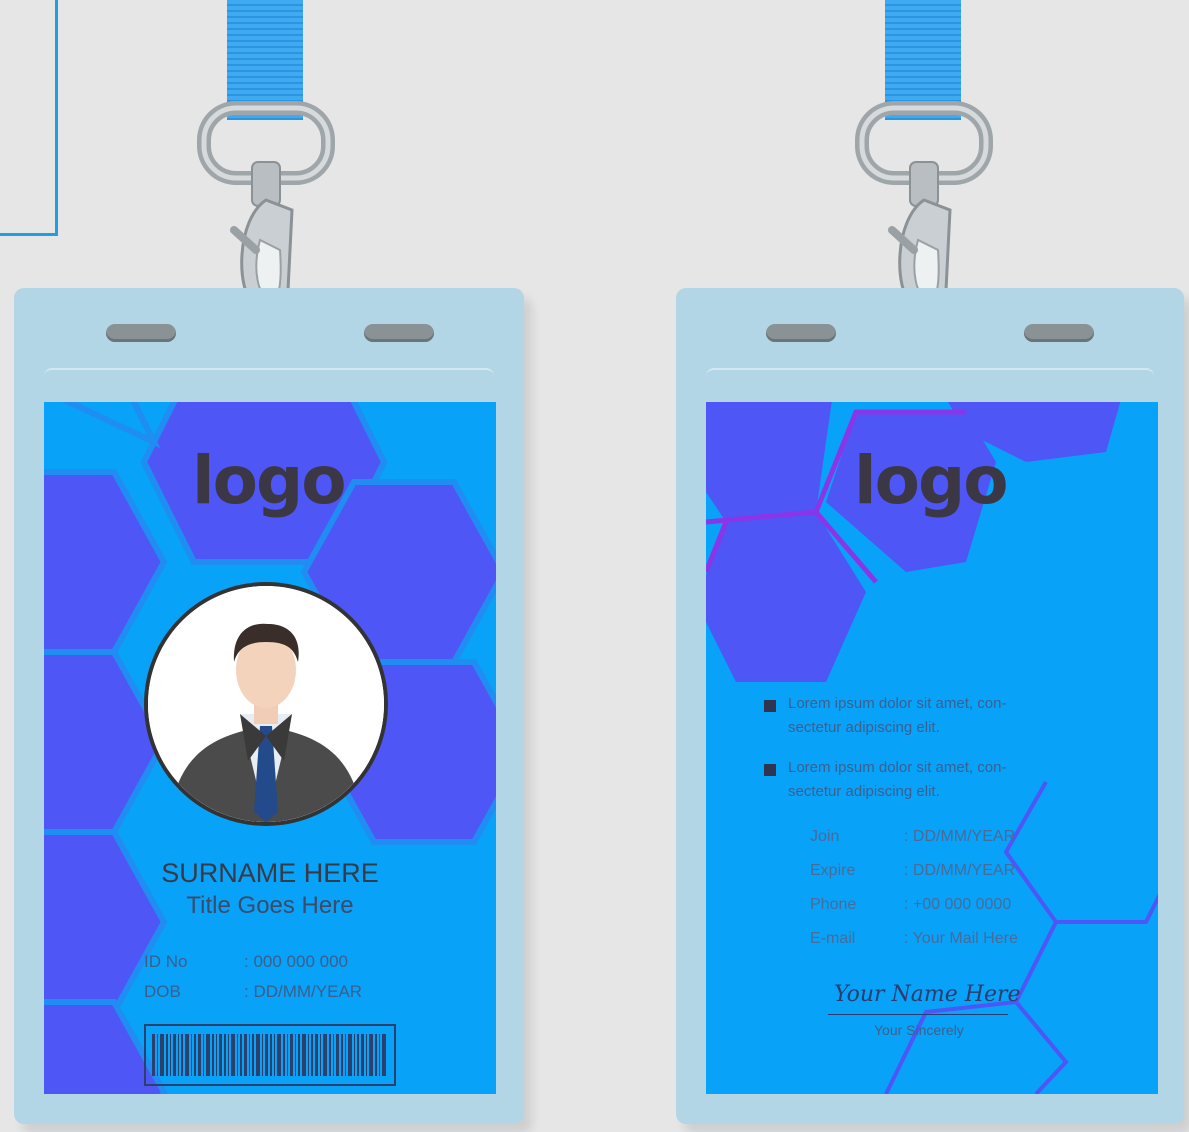 This screenshot has height=1132, width=1189. What do you see at coordinates (303, 991) in the screenshot?
I see `field-value-dob: : DD/MM/YEAR` at bounding box center [303, 991].